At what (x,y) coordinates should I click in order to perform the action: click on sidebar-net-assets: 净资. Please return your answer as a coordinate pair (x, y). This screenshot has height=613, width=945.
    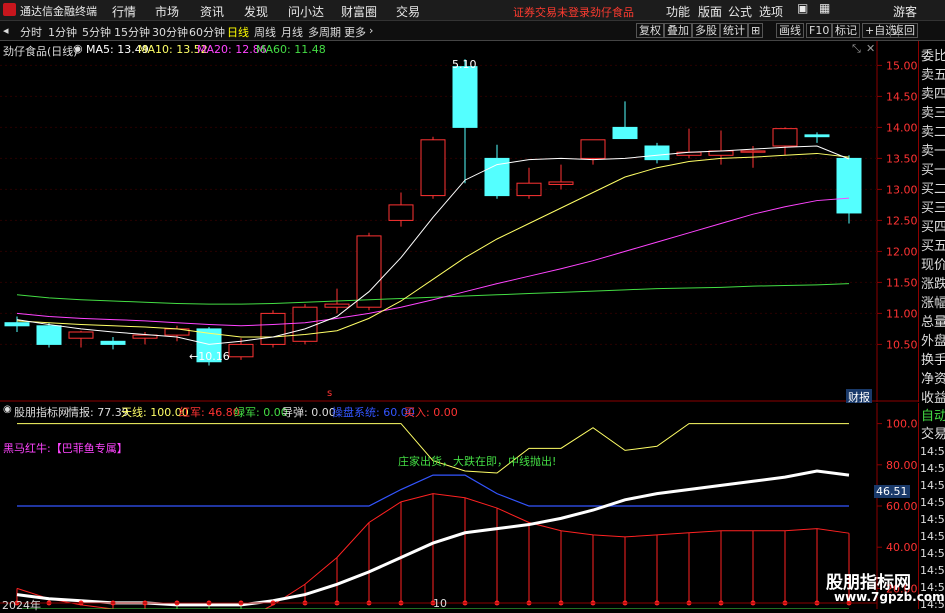
    Looking at the image, I should click on (933, 377).